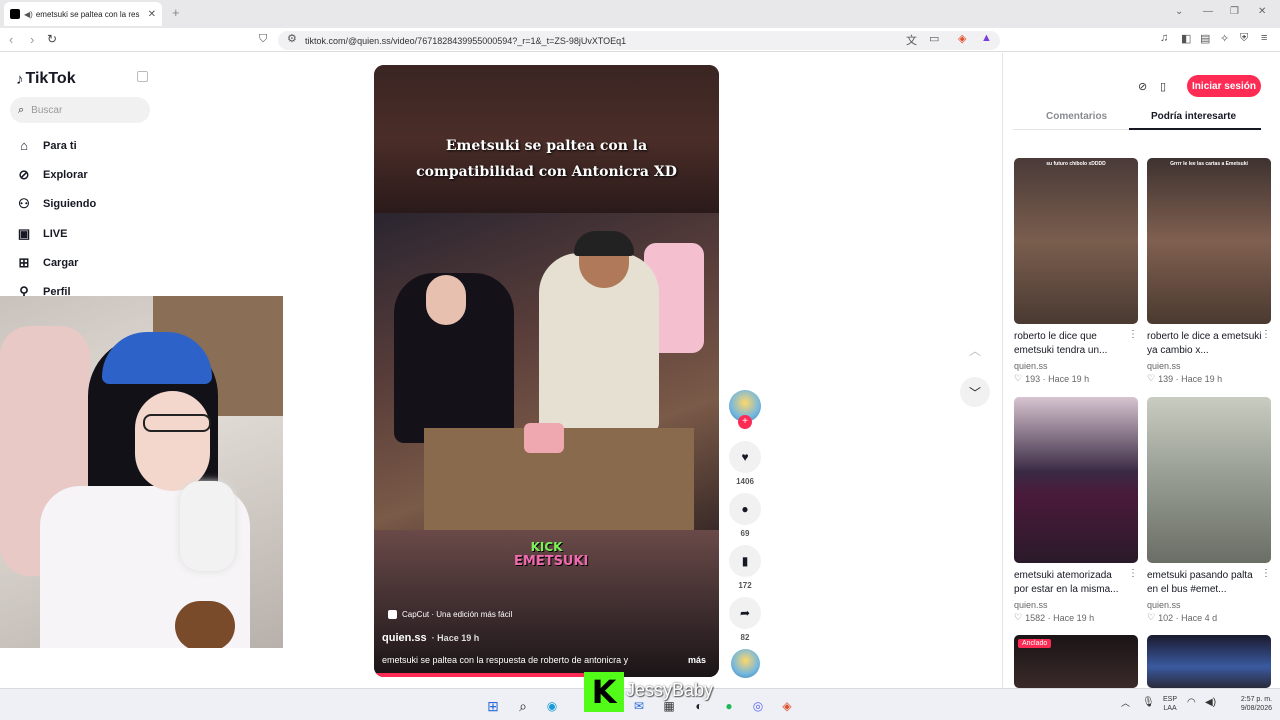 The height and width of the screenshot is (720, 1280). What do you see at coordinates (1076, 116) in the screenshot?
I see `tab-comentarios: Comentarios` at bounding box center [1076, 116].